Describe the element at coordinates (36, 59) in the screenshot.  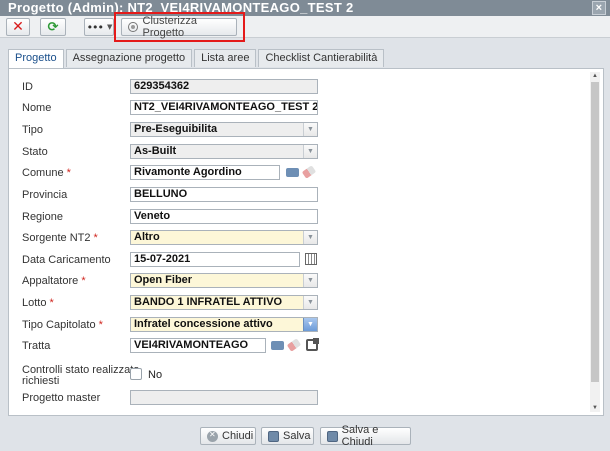
I see `tab-progetto: Progetto` at that location.